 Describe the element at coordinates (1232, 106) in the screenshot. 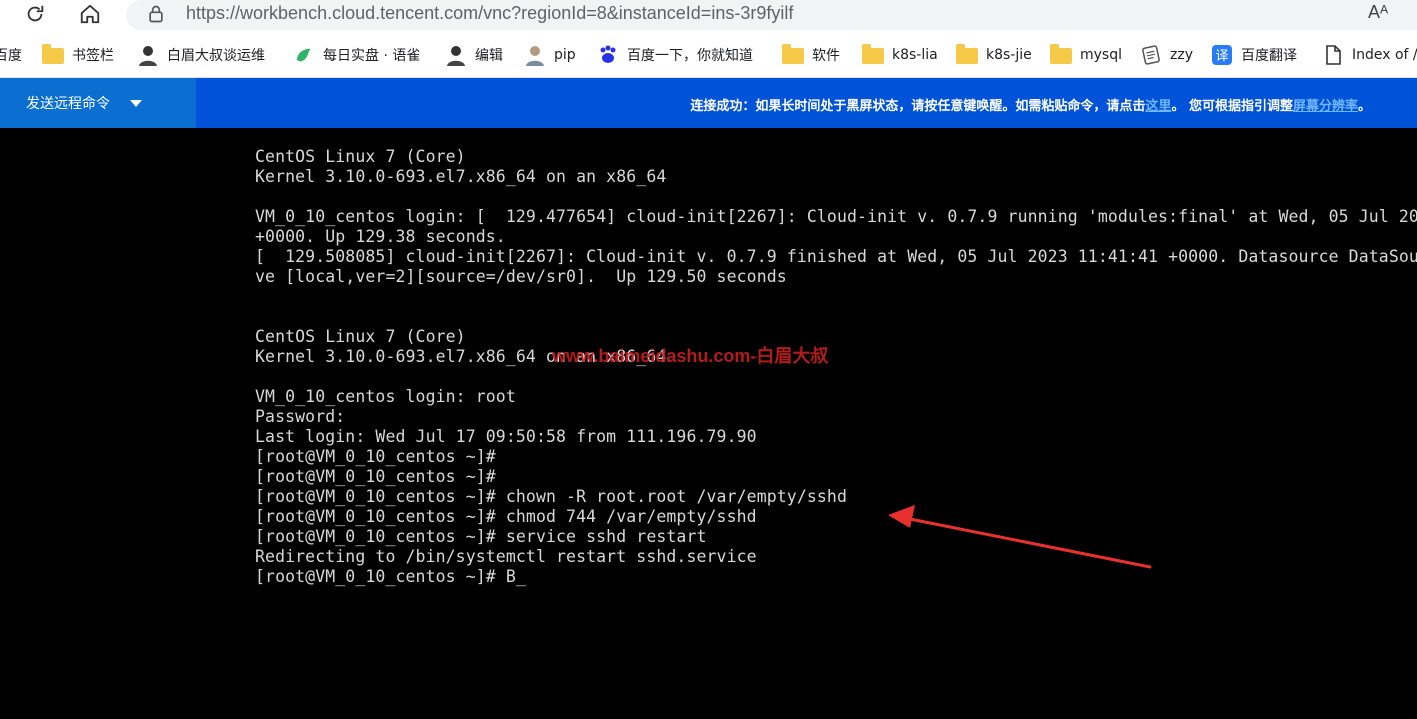

I see `notice-text: 。 您可根据指引调整` at that location.